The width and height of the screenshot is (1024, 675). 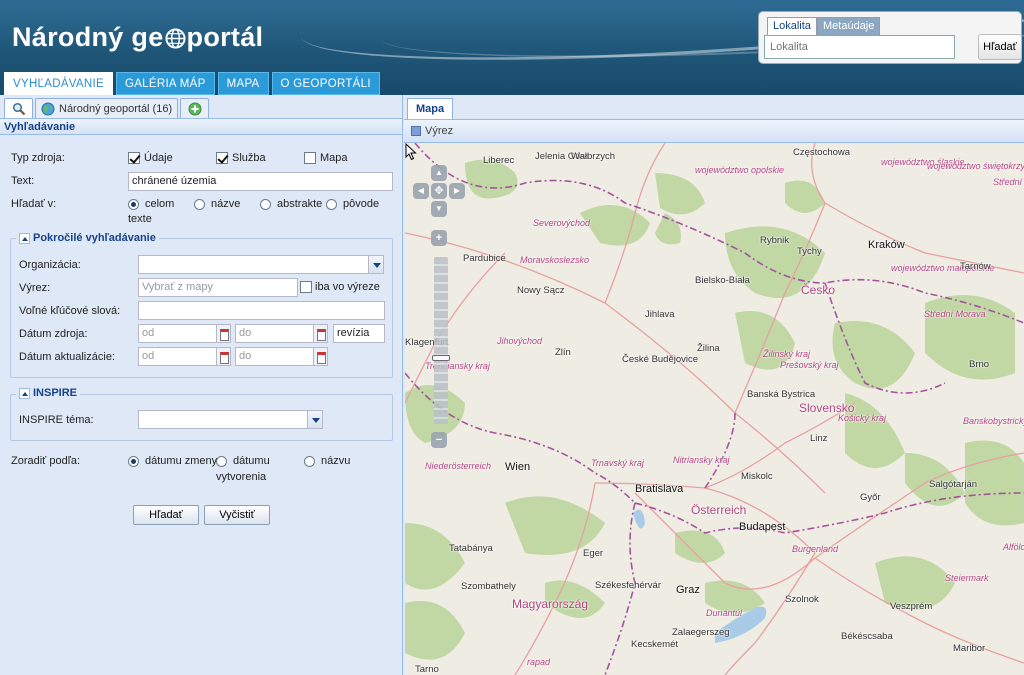 I want to click on tab-add, so click(x=195, y=108).